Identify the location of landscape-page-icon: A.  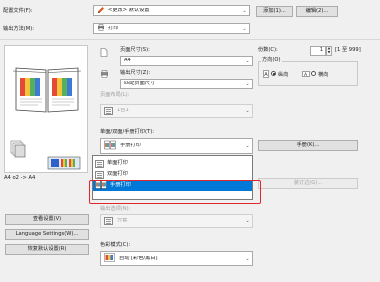
(306, 75).